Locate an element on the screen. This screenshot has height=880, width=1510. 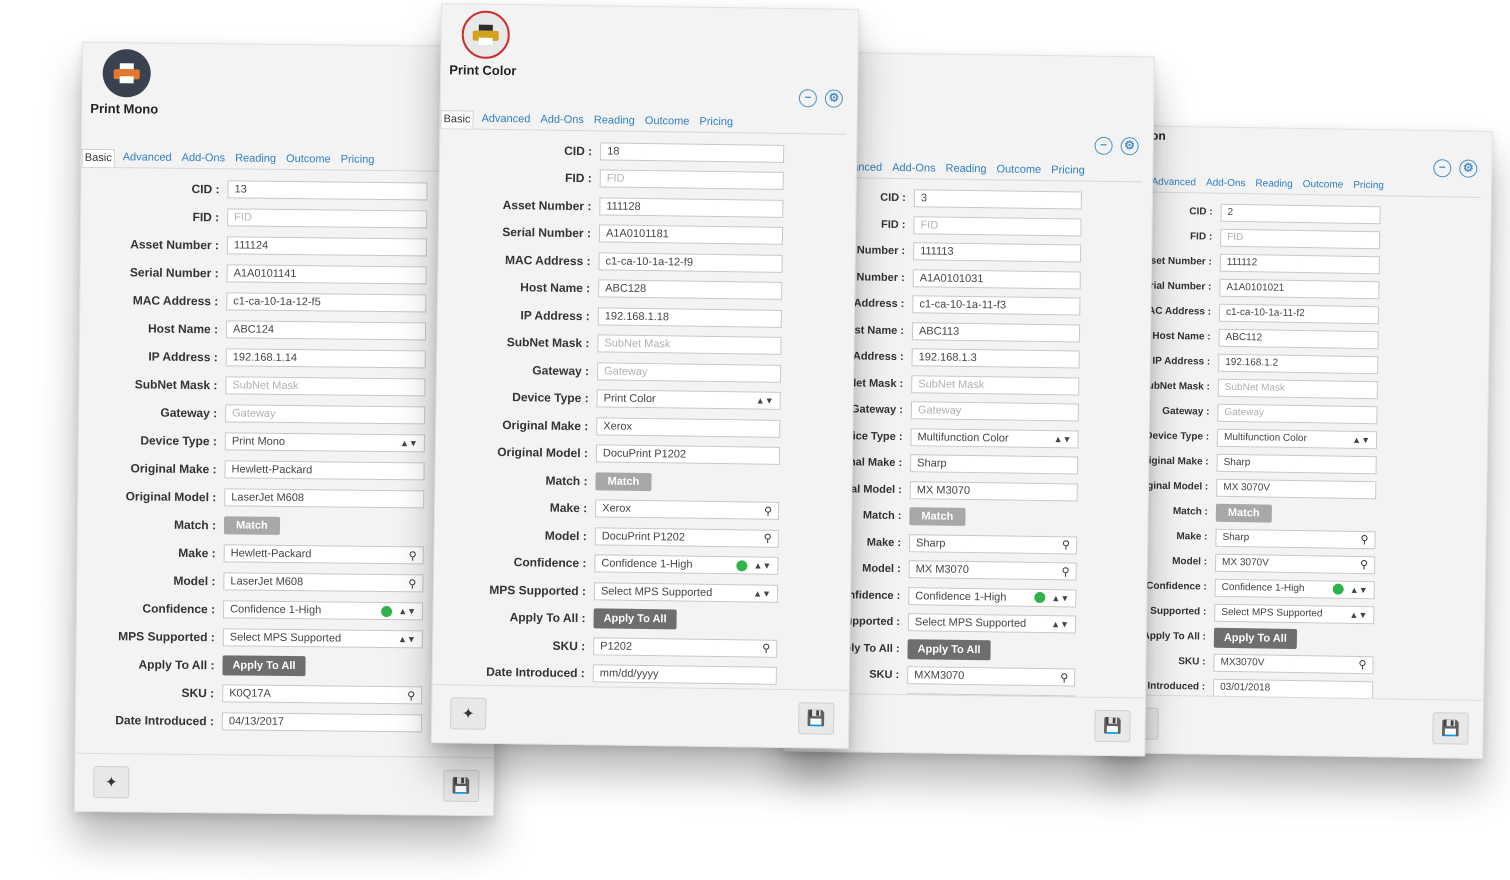
sku-search-field: MX3070V ⚲ is located at coordinates (1293, 663).